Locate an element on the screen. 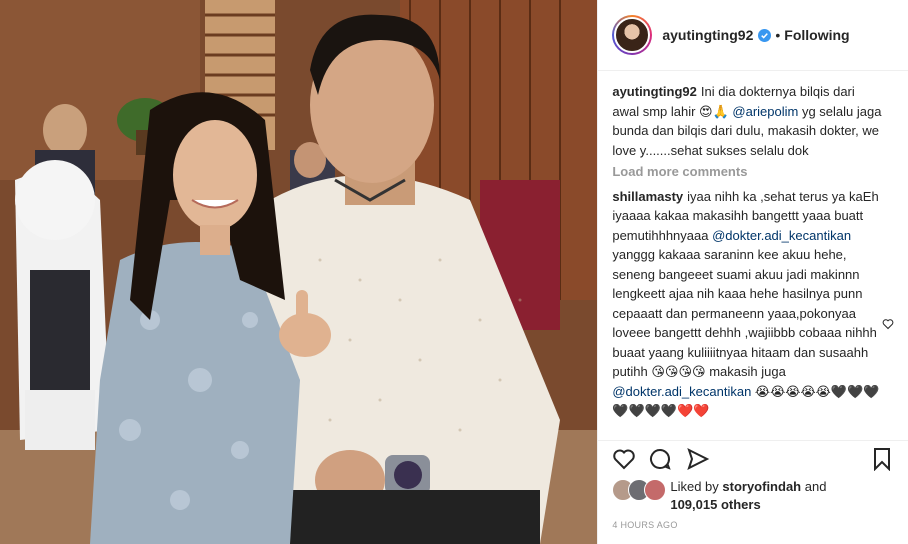  liked-by-text: Liked by storyofindah and 109,015 others is located at coordinates (748, 496).